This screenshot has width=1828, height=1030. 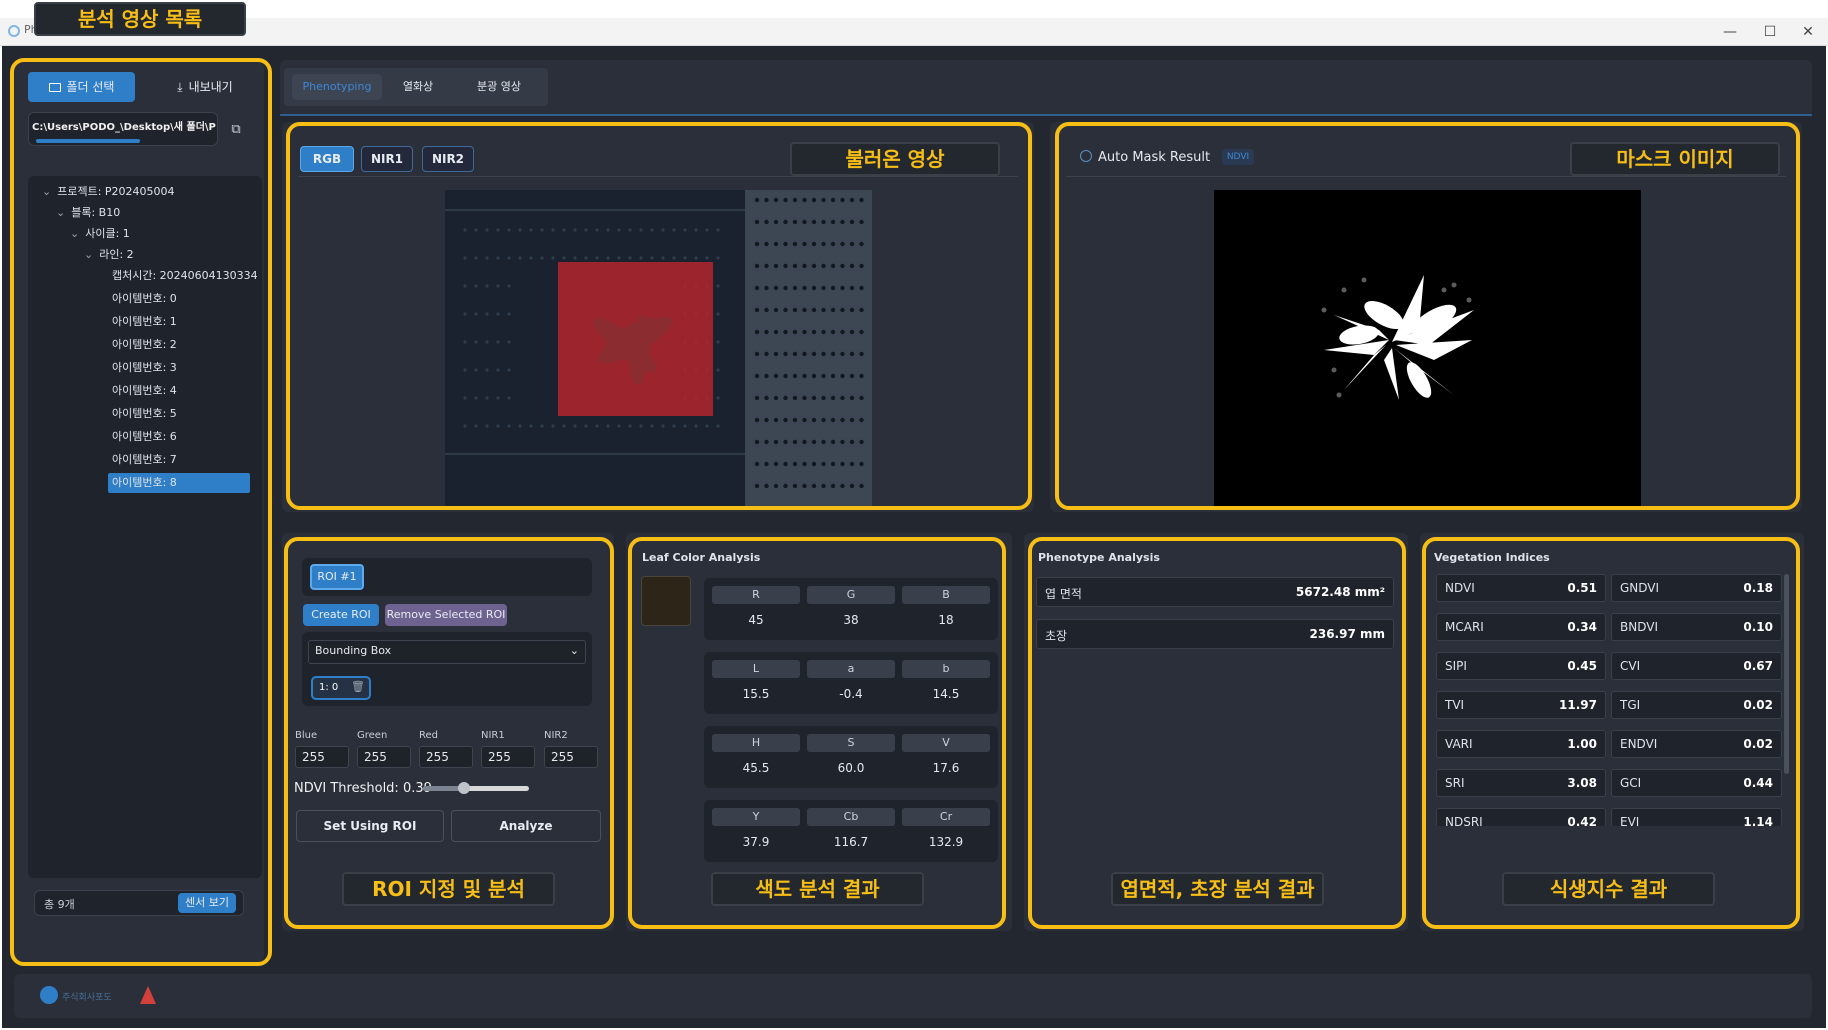 I want to click on tab-divider, so click(x=1046, y=115).